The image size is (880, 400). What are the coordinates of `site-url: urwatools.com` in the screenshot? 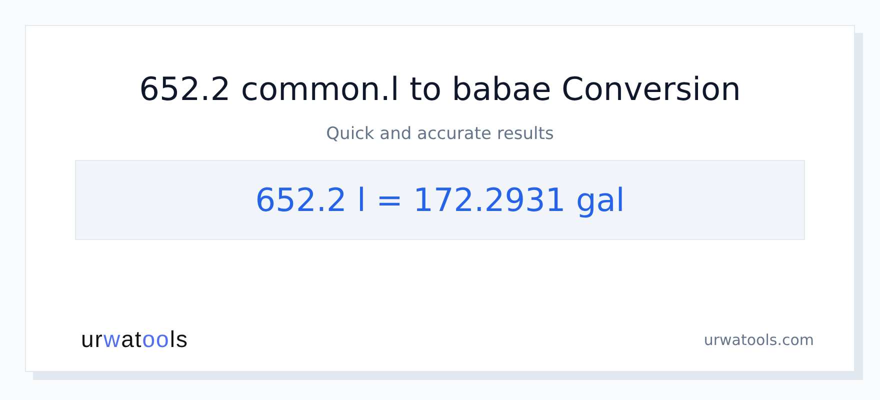 It's located at (759, 339).